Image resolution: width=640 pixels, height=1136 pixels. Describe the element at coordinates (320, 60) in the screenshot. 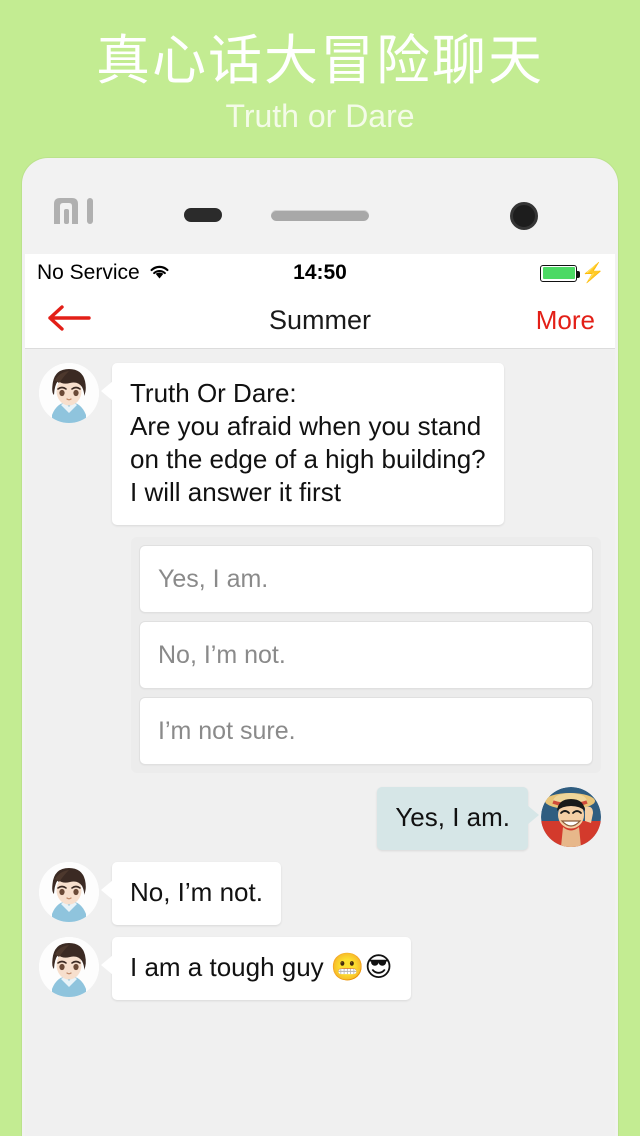

I see `promo-title: 真心话大冒险聊天` at that location.